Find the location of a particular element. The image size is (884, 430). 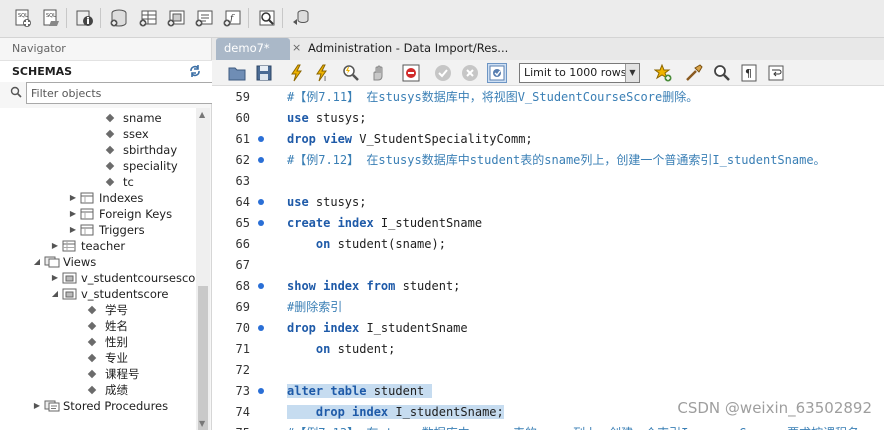

tree-item-label: v_studentcoursescore is located at coordinates (138, 278).